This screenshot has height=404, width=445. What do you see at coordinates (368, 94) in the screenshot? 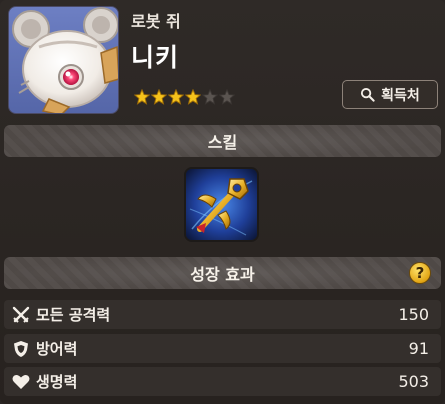
I see `search-icon` at bounding box center [368, 94].